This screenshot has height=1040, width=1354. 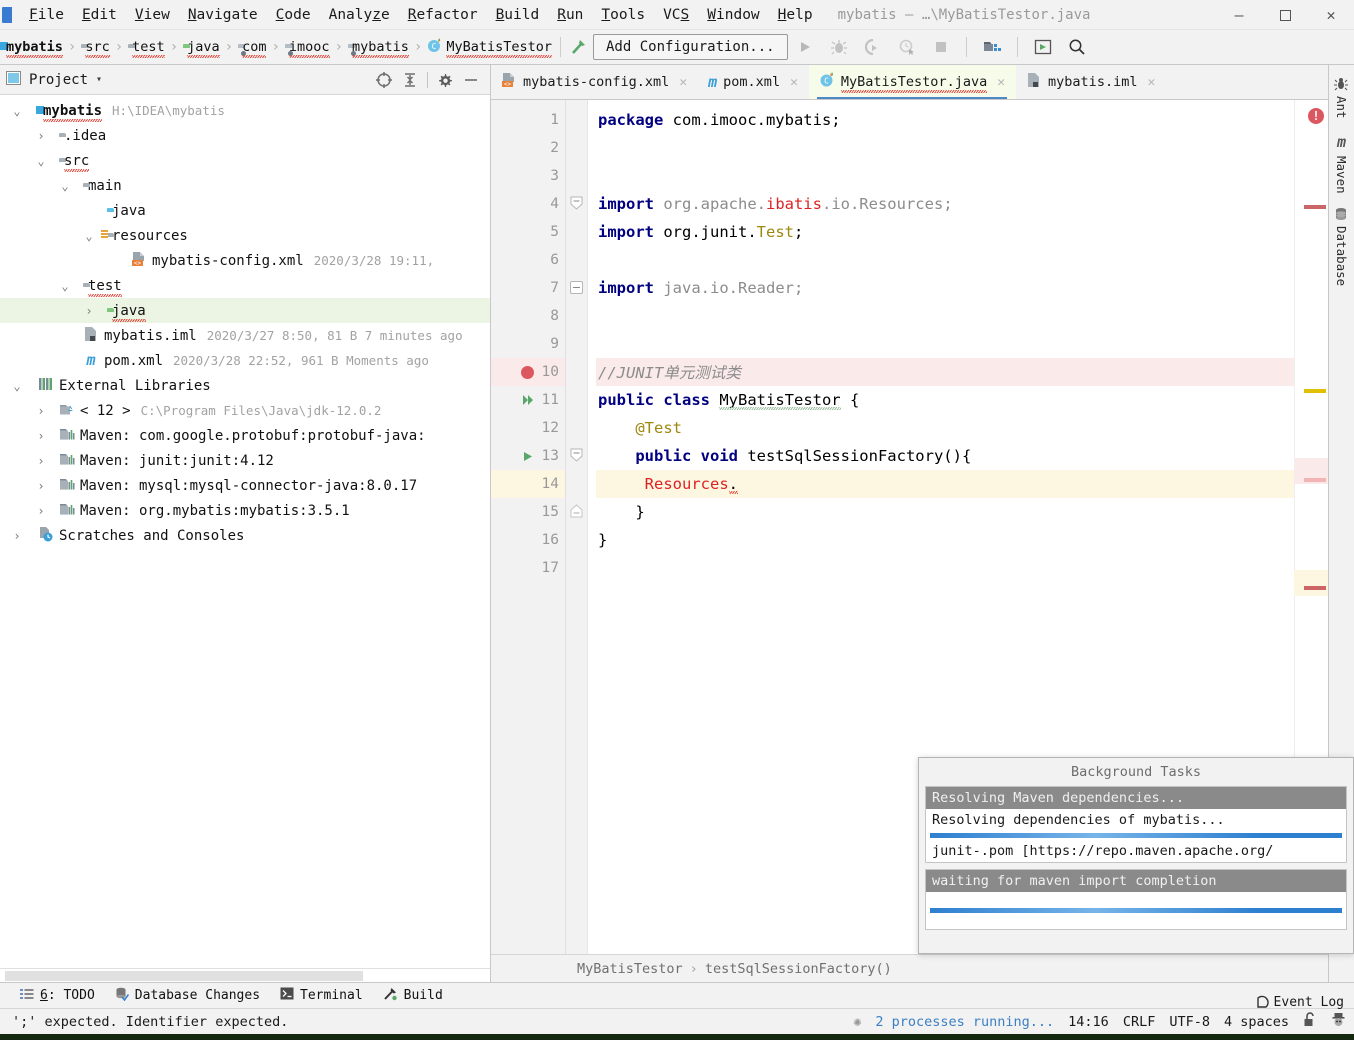 I want to click on scrollbar-thumb, so click(x=184, y=976).